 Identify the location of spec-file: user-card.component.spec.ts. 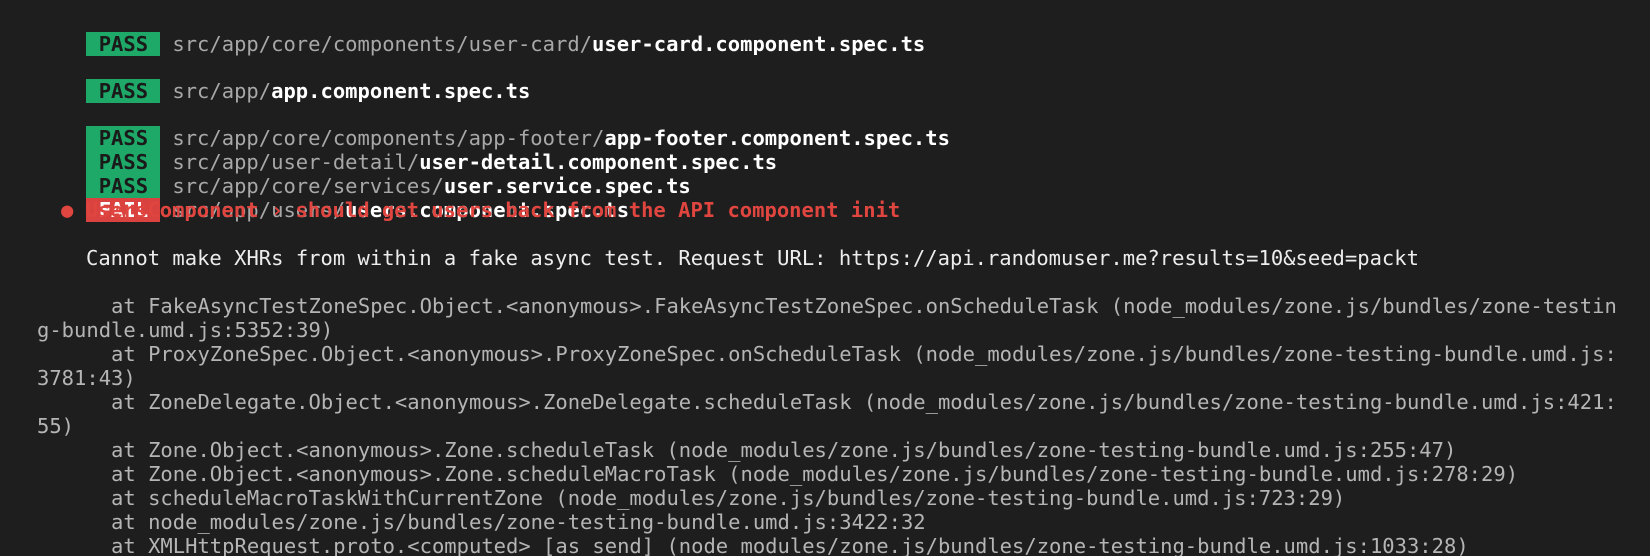
(759, 44).